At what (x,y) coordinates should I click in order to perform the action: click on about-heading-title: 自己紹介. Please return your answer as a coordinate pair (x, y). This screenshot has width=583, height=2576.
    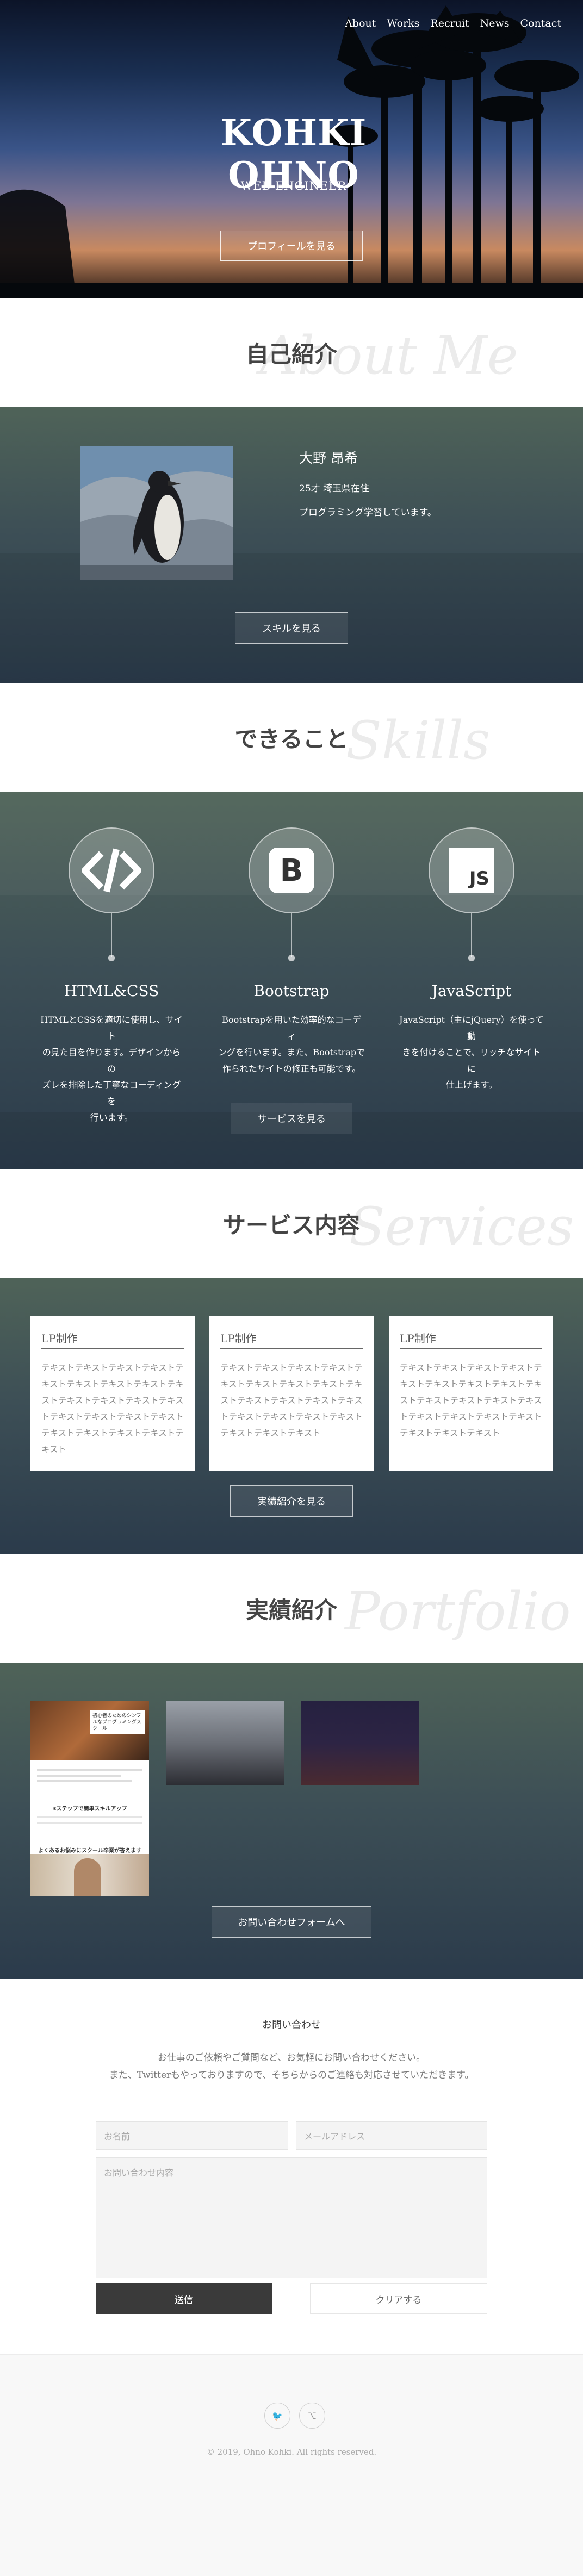
    Looking at the image, I should click on (291, 354).